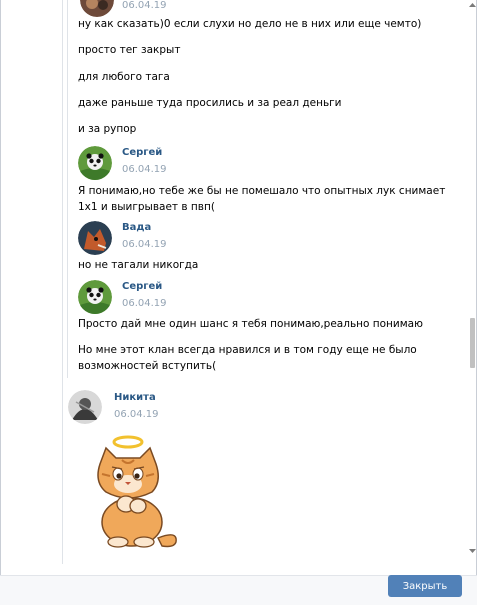 The width and height of the screenshot is (477, 605). What do you see at coordinates (95, 238) in the screenshot?
I see `avatar-vada` at bounding box center [95, 238].